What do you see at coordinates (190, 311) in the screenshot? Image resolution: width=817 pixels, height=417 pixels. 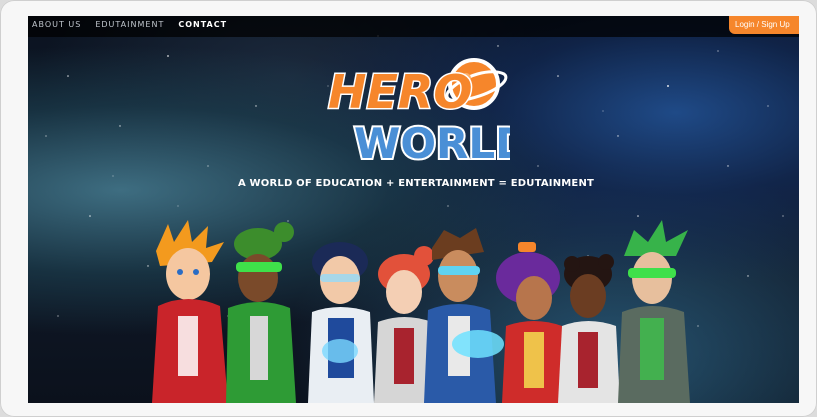 I see `character-orange-hair` at bounding box center [190, 311].